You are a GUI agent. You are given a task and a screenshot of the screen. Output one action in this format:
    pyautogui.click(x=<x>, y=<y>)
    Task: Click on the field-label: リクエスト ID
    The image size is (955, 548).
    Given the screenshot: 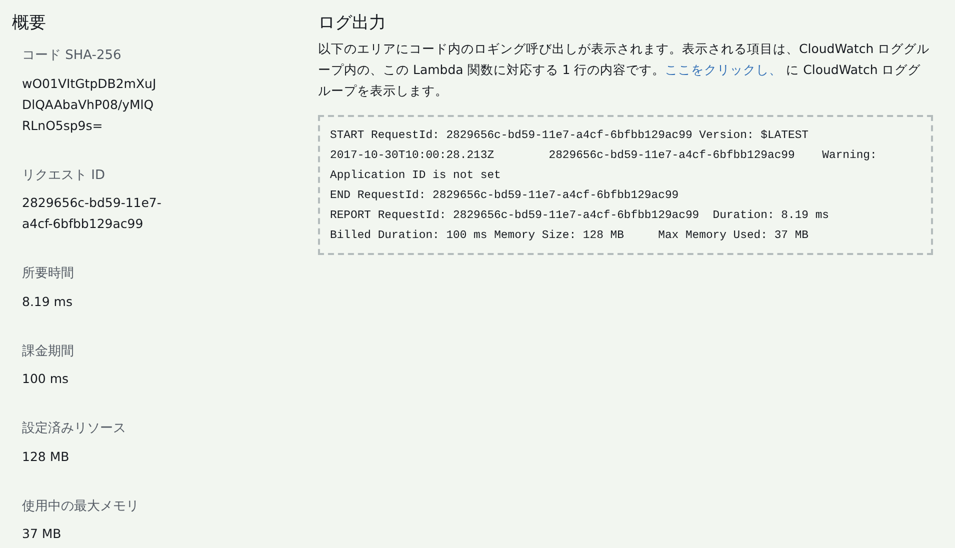 What is the action you would take?
    pyautogui.click(x=64, y=175)
    